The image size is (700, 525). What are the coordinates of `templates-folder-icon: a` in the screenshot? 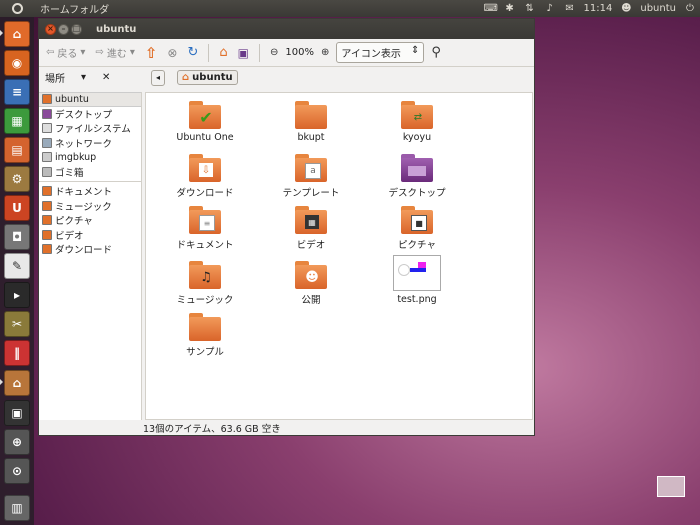 It's located at (311, 168).